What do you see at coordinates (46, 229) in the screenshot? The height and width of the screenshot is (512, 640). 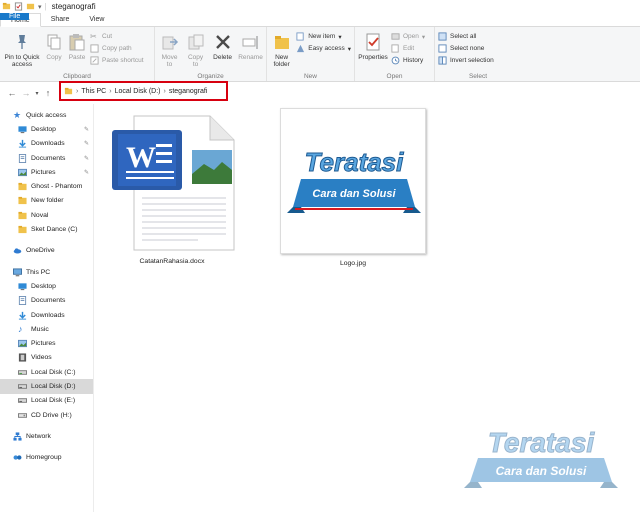 I see `sidebar-item-sket-dance: Sket Dance (C)` at bounding box center [46, 229].